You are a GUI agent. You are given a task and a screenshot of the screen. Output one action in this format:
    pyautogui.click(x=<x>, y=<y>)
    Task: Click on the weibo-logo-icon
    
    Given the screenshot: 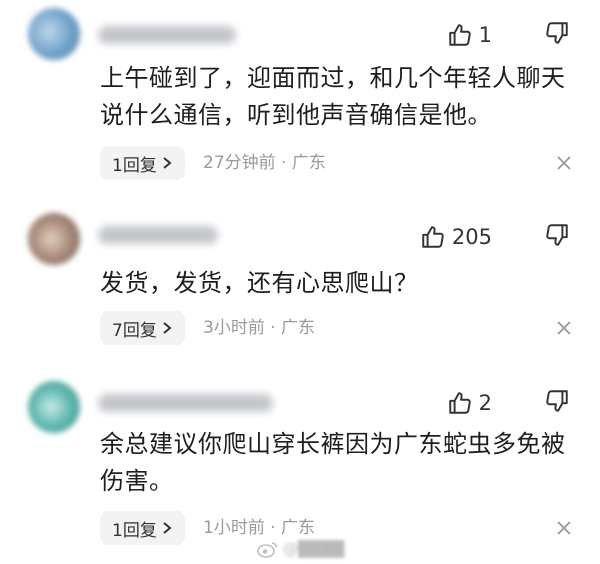 What is the action you would take?
    pyautogui.click(x=268, y=549)
    